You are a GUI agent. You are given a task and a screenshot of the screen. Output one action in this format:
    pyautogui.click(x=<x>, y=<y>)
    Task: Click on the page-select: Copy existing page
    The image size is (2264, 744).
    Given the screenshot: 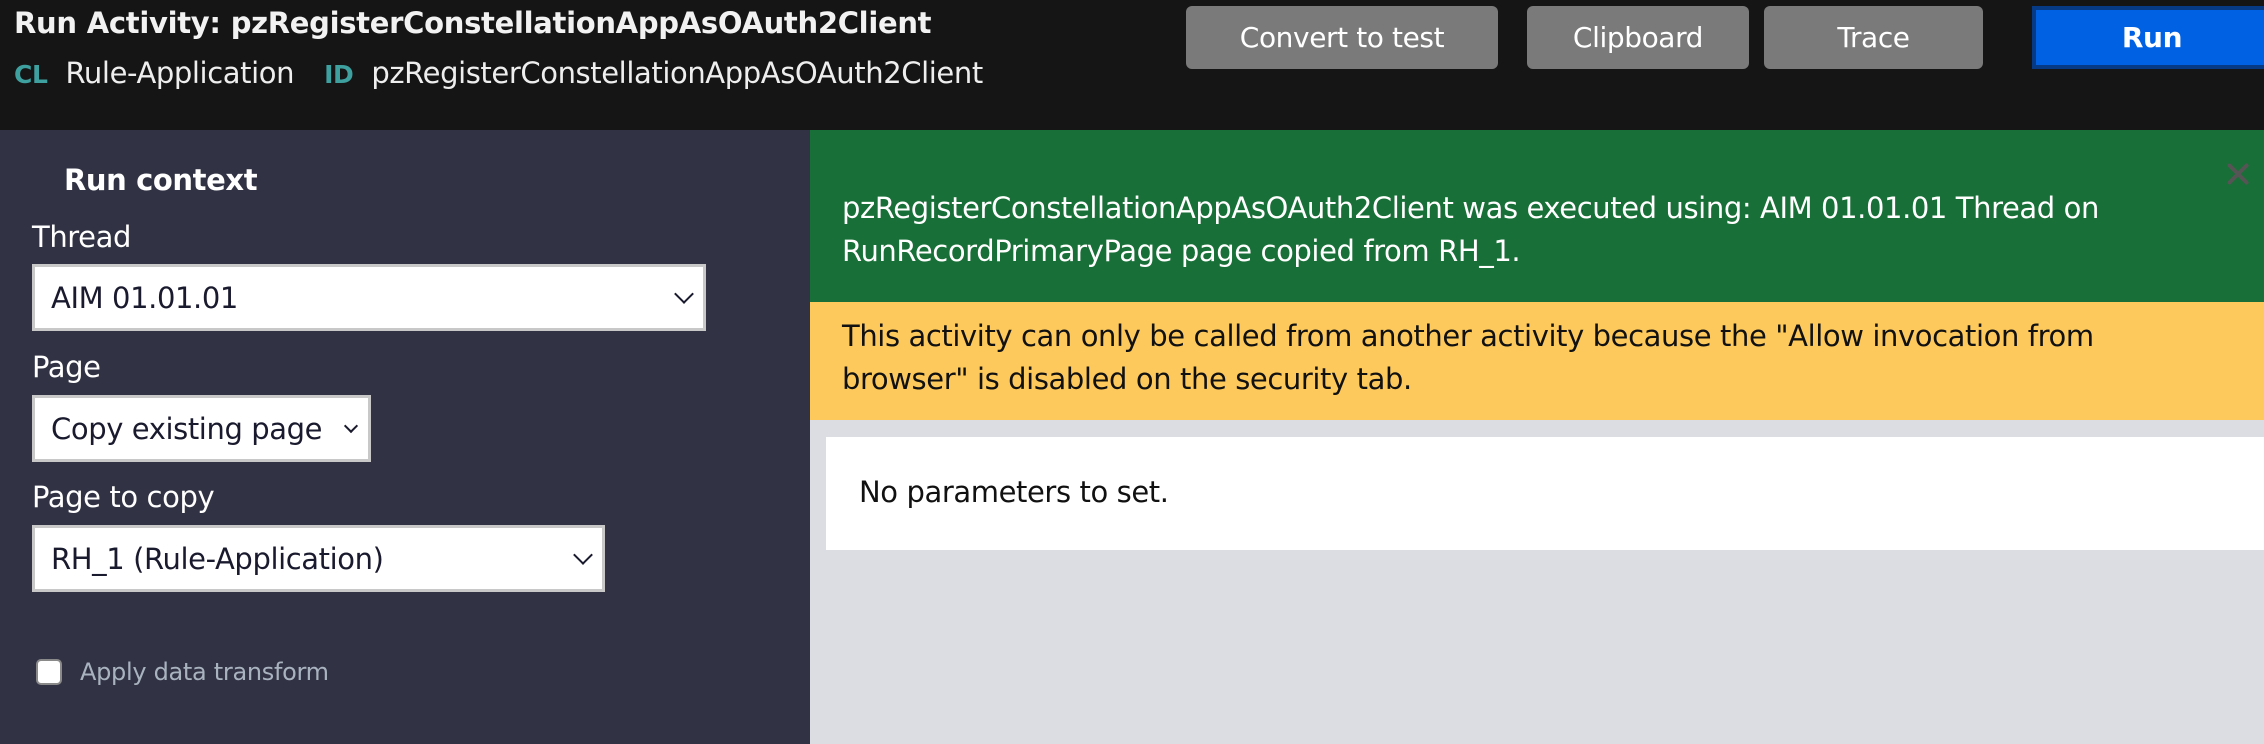 What is the action you would take?
    pyautogui.click(x=201, y=428)
    